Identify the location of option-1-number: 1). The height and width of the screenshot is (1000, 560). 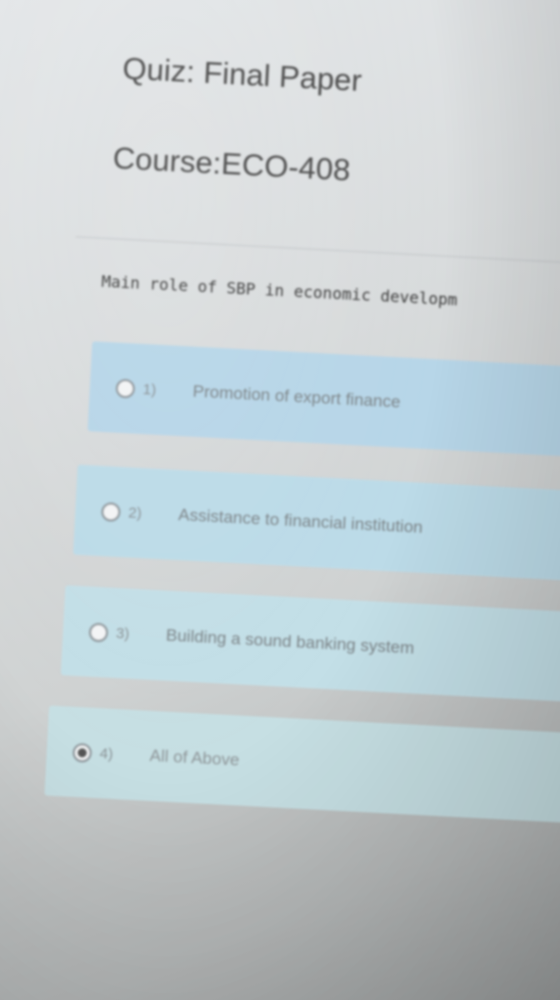
(149, 389).